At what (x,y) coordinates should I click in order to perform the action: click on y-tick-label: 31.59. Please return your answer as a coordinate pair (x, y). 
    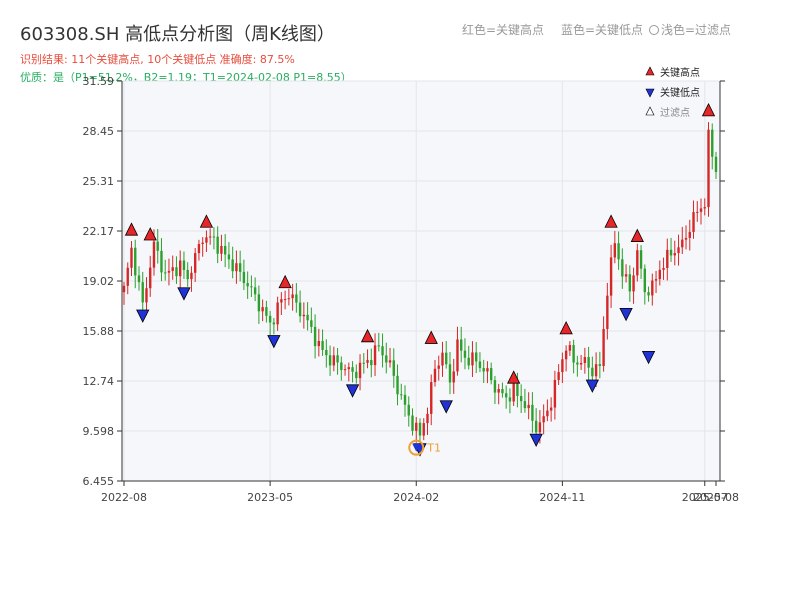
    Looking at the image, I should click on (99, 81).